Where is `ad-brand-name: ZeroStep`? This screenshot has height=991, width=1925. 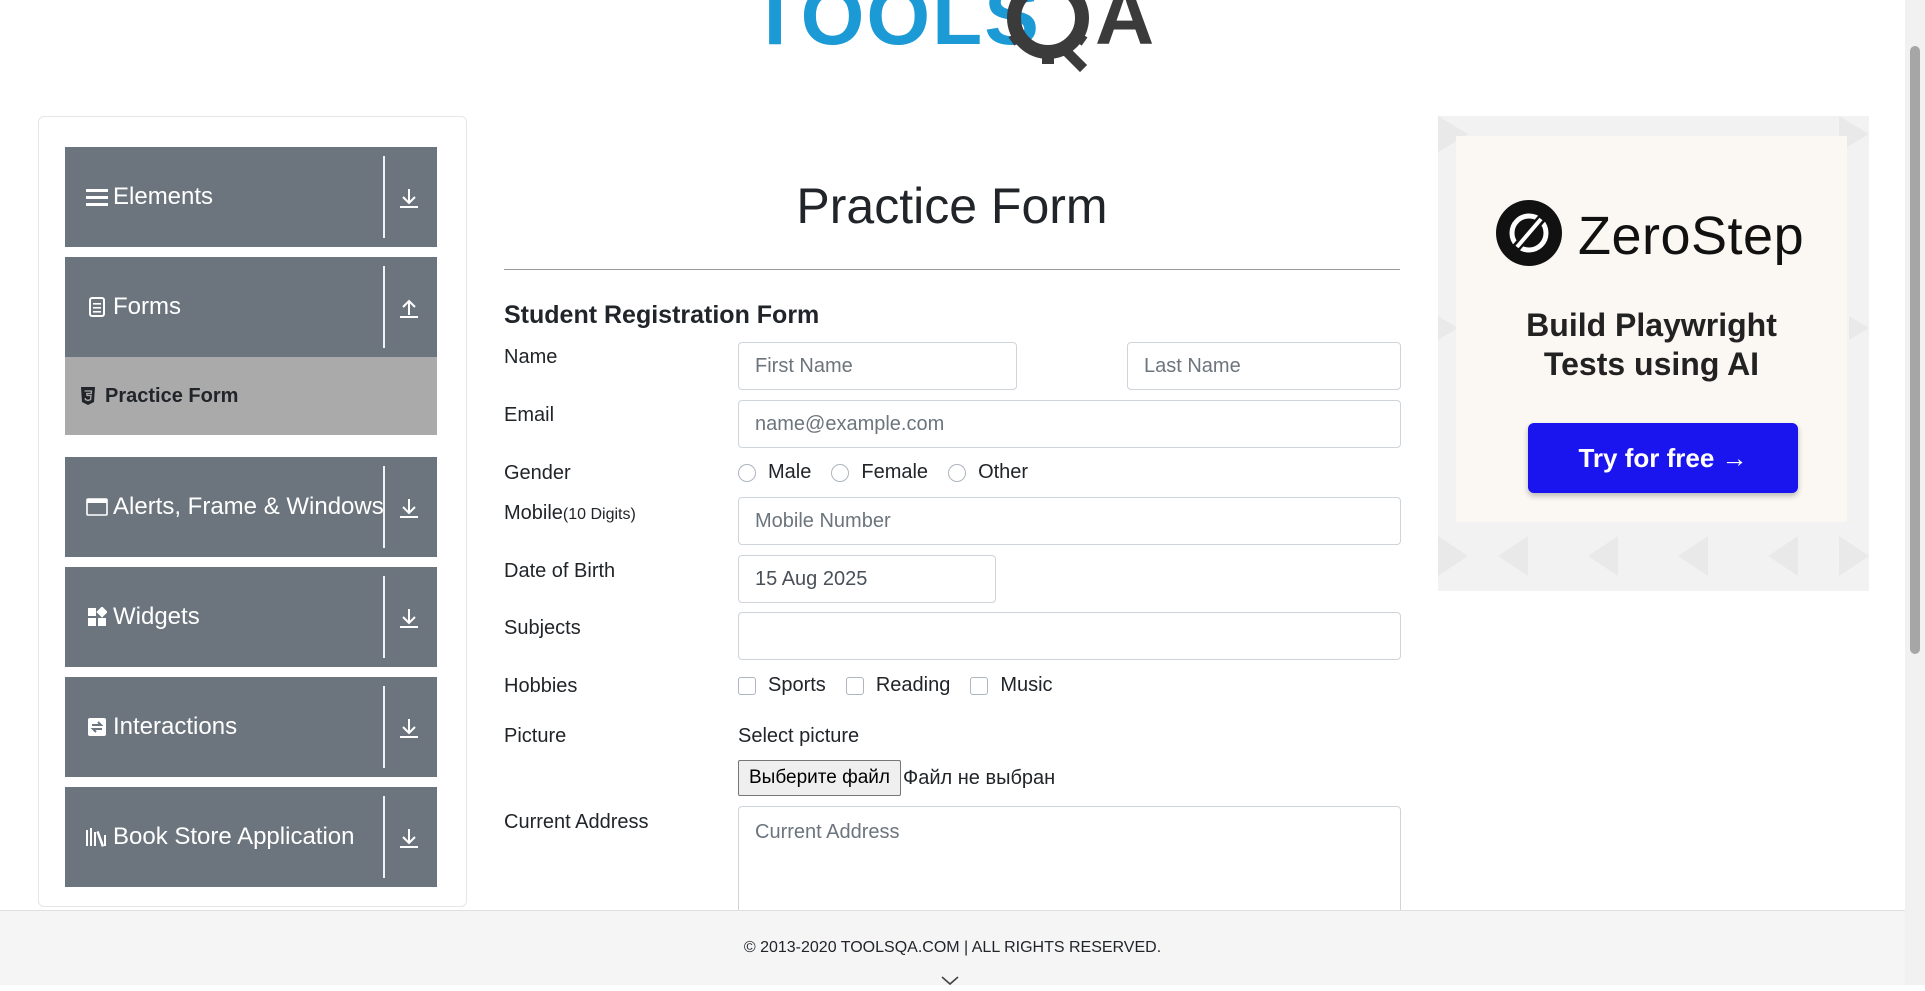
ad-brand-name: ZeroStep is located at coordinates (1691, 235).